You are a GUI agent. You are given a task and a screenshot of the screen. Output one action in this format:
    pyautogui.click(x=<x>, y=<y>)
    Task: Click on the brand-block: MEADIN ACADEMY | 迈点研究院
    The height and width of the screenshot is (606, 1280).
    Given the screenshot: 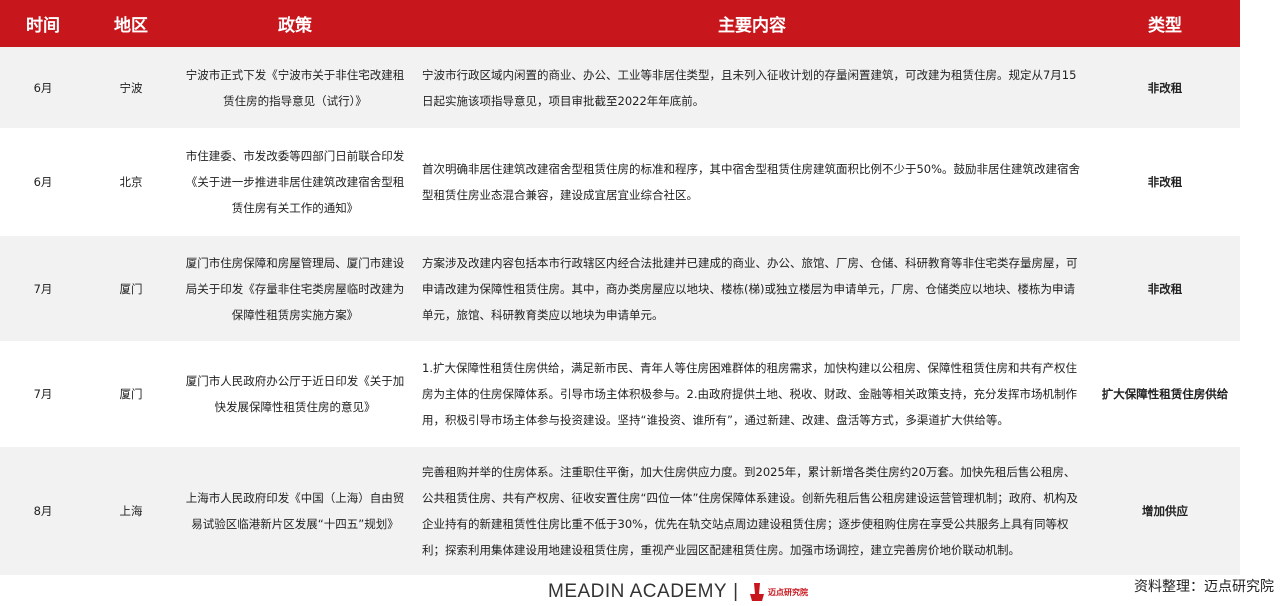 What is the action you would take?
    pyautogui.click(x=678, y=592)
    